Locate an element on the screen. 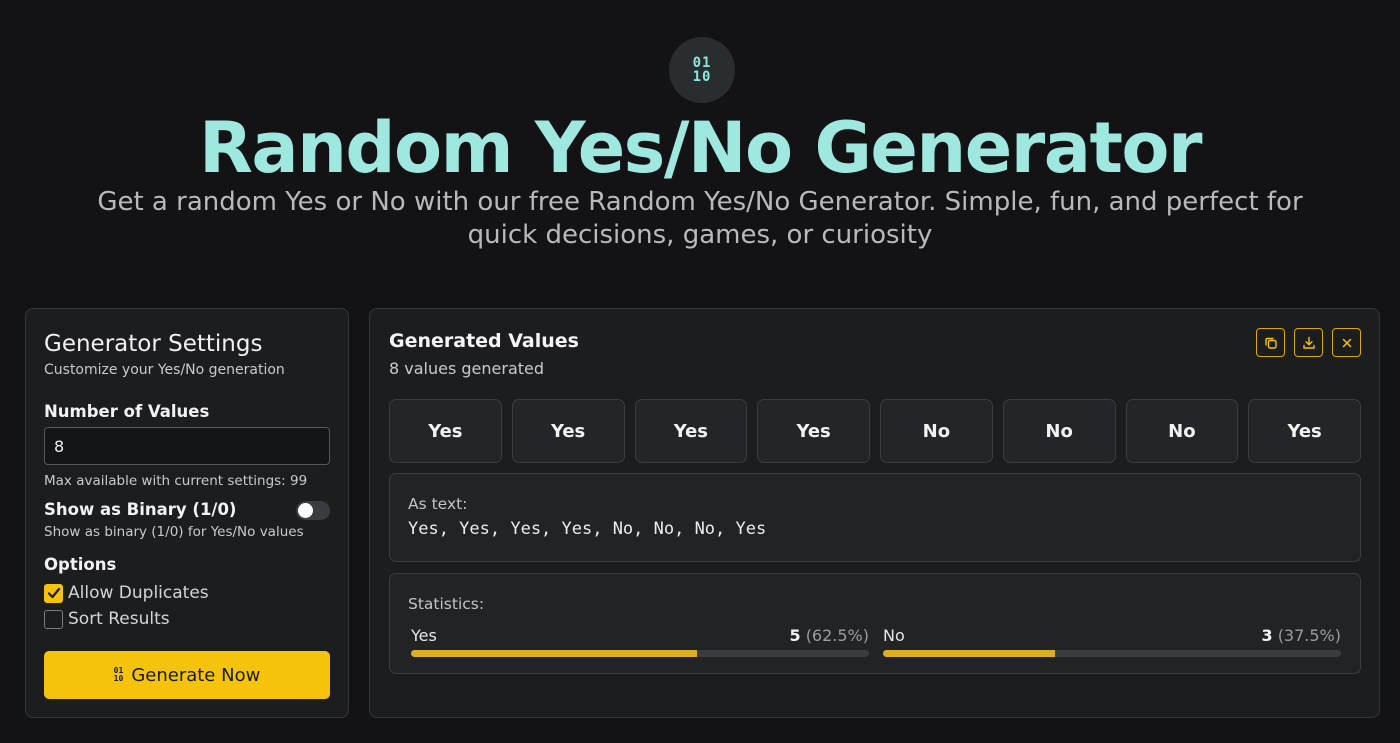 The image size is (1400, 743). sort-results-option: Sort Results is located at coordinates (107, 619).